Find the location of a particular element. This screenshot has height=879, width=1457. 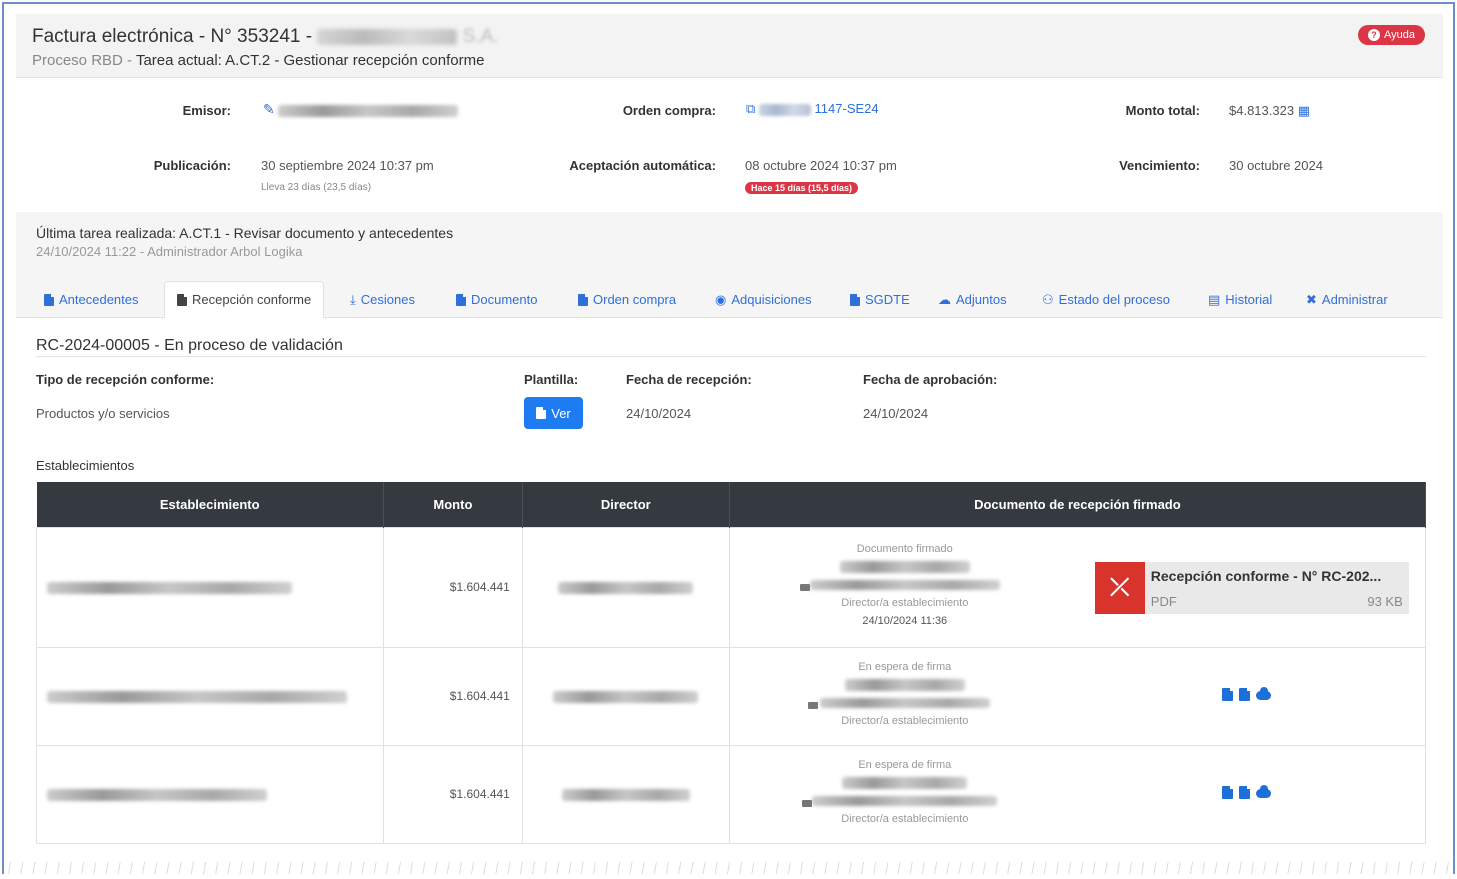

tab-adquisiciones: ◉ Adquisiciones is located at coordinates (763, 299).